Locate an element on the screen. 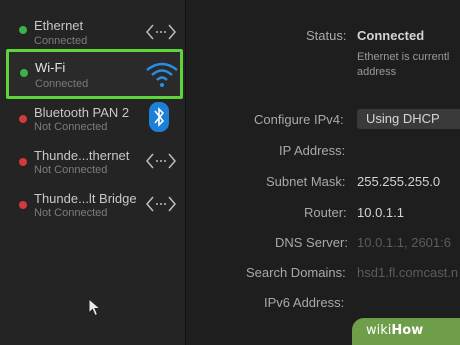 The height and width of the screenshot is (345, 460). mouse-cursor-icon is located at coordinates (95, 307).